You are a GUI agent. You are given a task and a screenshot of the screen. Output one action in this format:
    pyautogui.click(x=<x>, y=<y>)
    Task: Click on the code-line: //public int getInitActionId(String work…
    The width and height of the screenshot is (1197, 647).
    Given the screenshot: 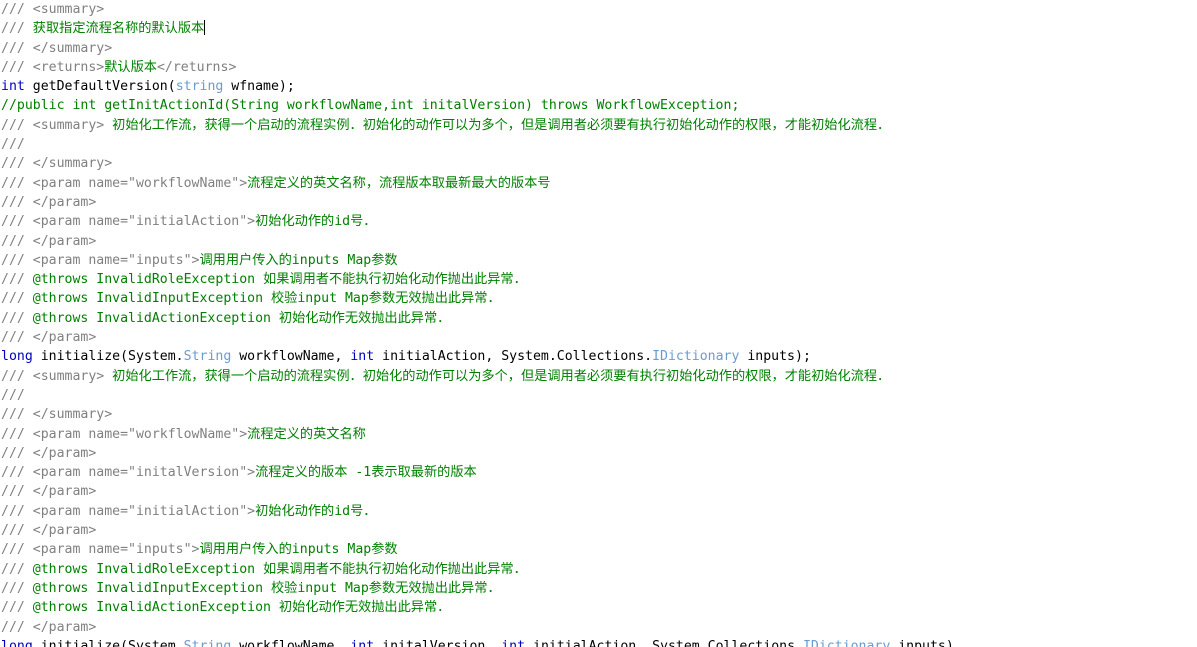 What is the action you would take?
    pyautogui.click(x=598, y=105)
    